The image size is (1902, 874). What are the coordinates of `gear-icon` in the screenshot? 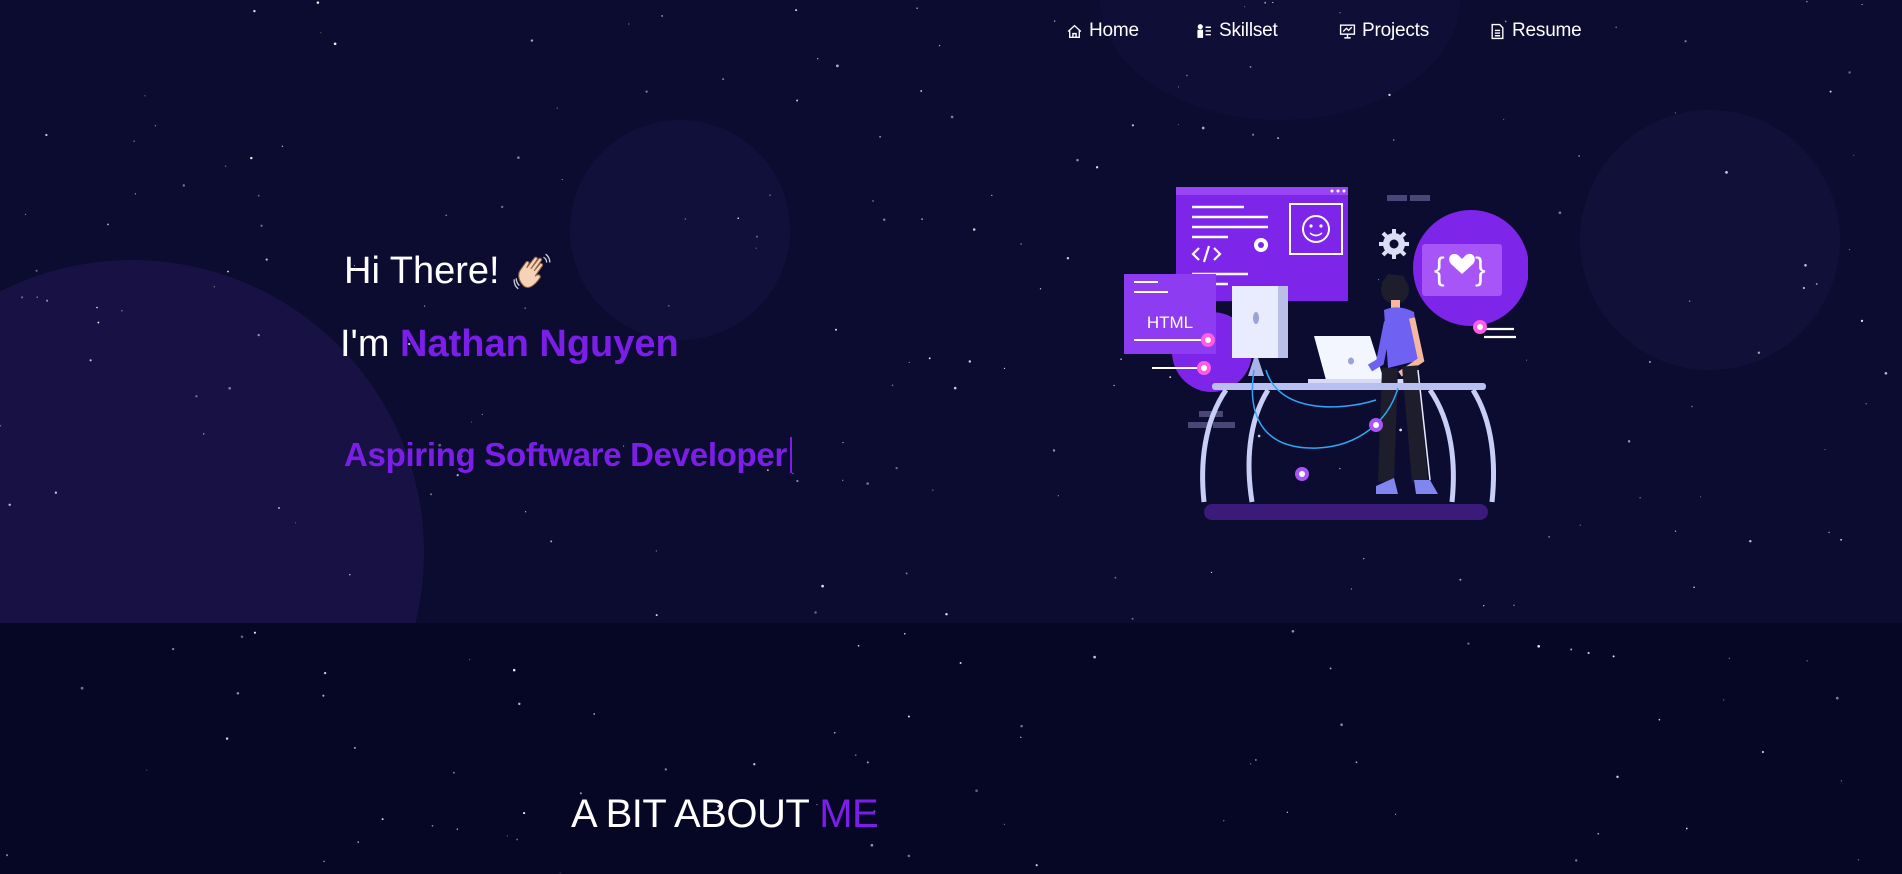 It's located at (1261, 245).